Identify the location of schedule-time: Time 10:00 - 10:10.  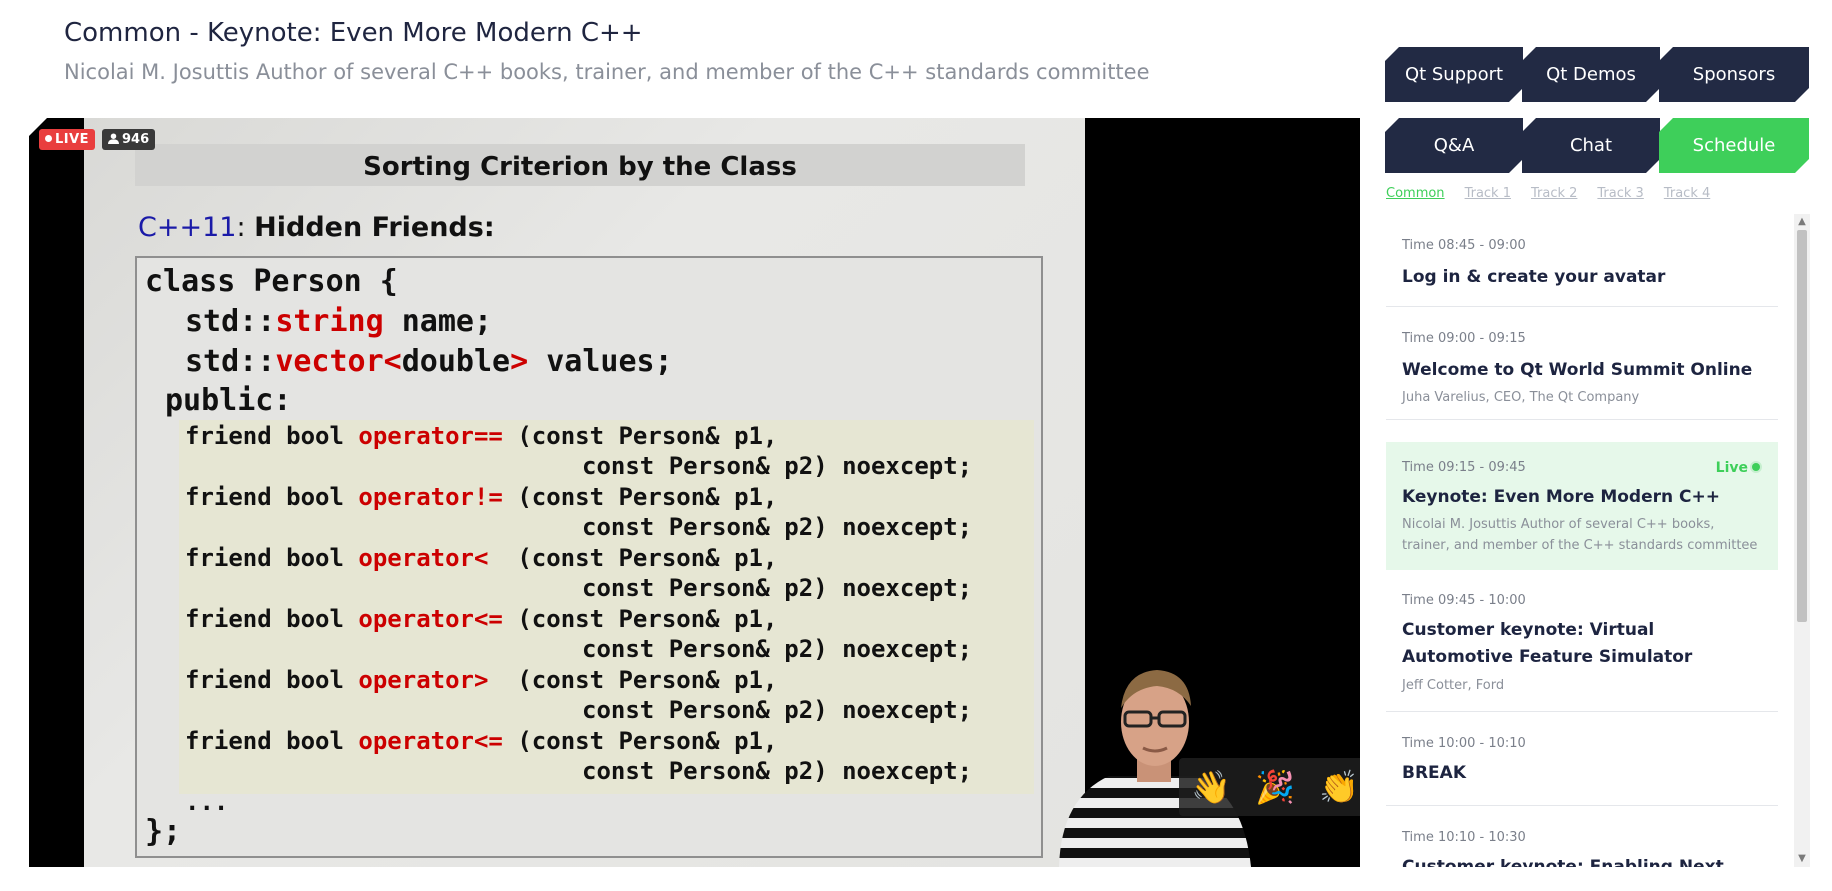
(1464, 743).